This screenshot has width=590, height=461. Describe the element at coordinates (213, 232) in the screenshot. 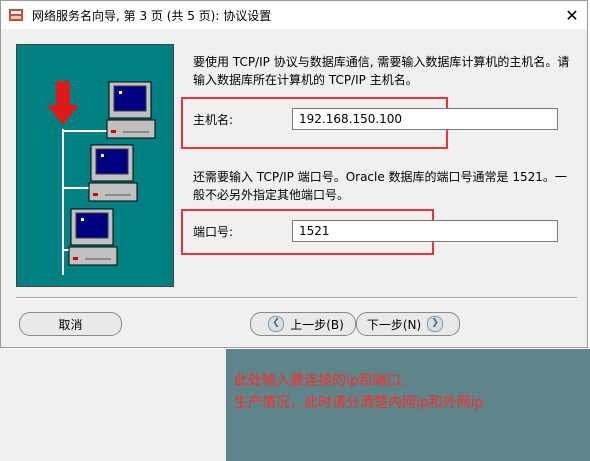

I see `port-label: 端口号:` at that location.